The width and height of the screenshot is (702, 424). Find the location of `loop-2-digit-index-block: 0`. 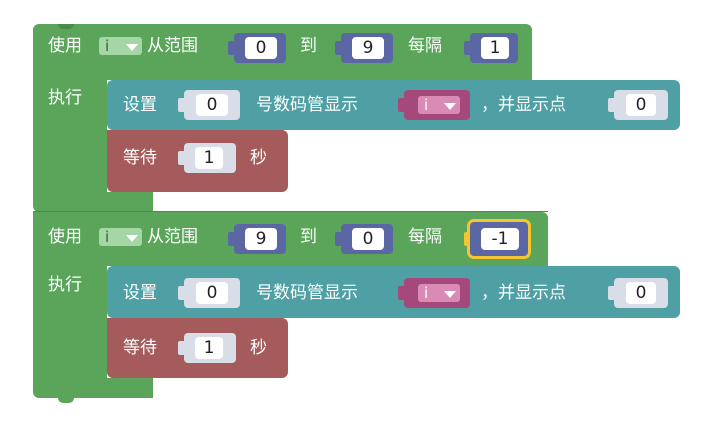

loop-2-digit-index-block: 0 is located at coordinates (209, 293).